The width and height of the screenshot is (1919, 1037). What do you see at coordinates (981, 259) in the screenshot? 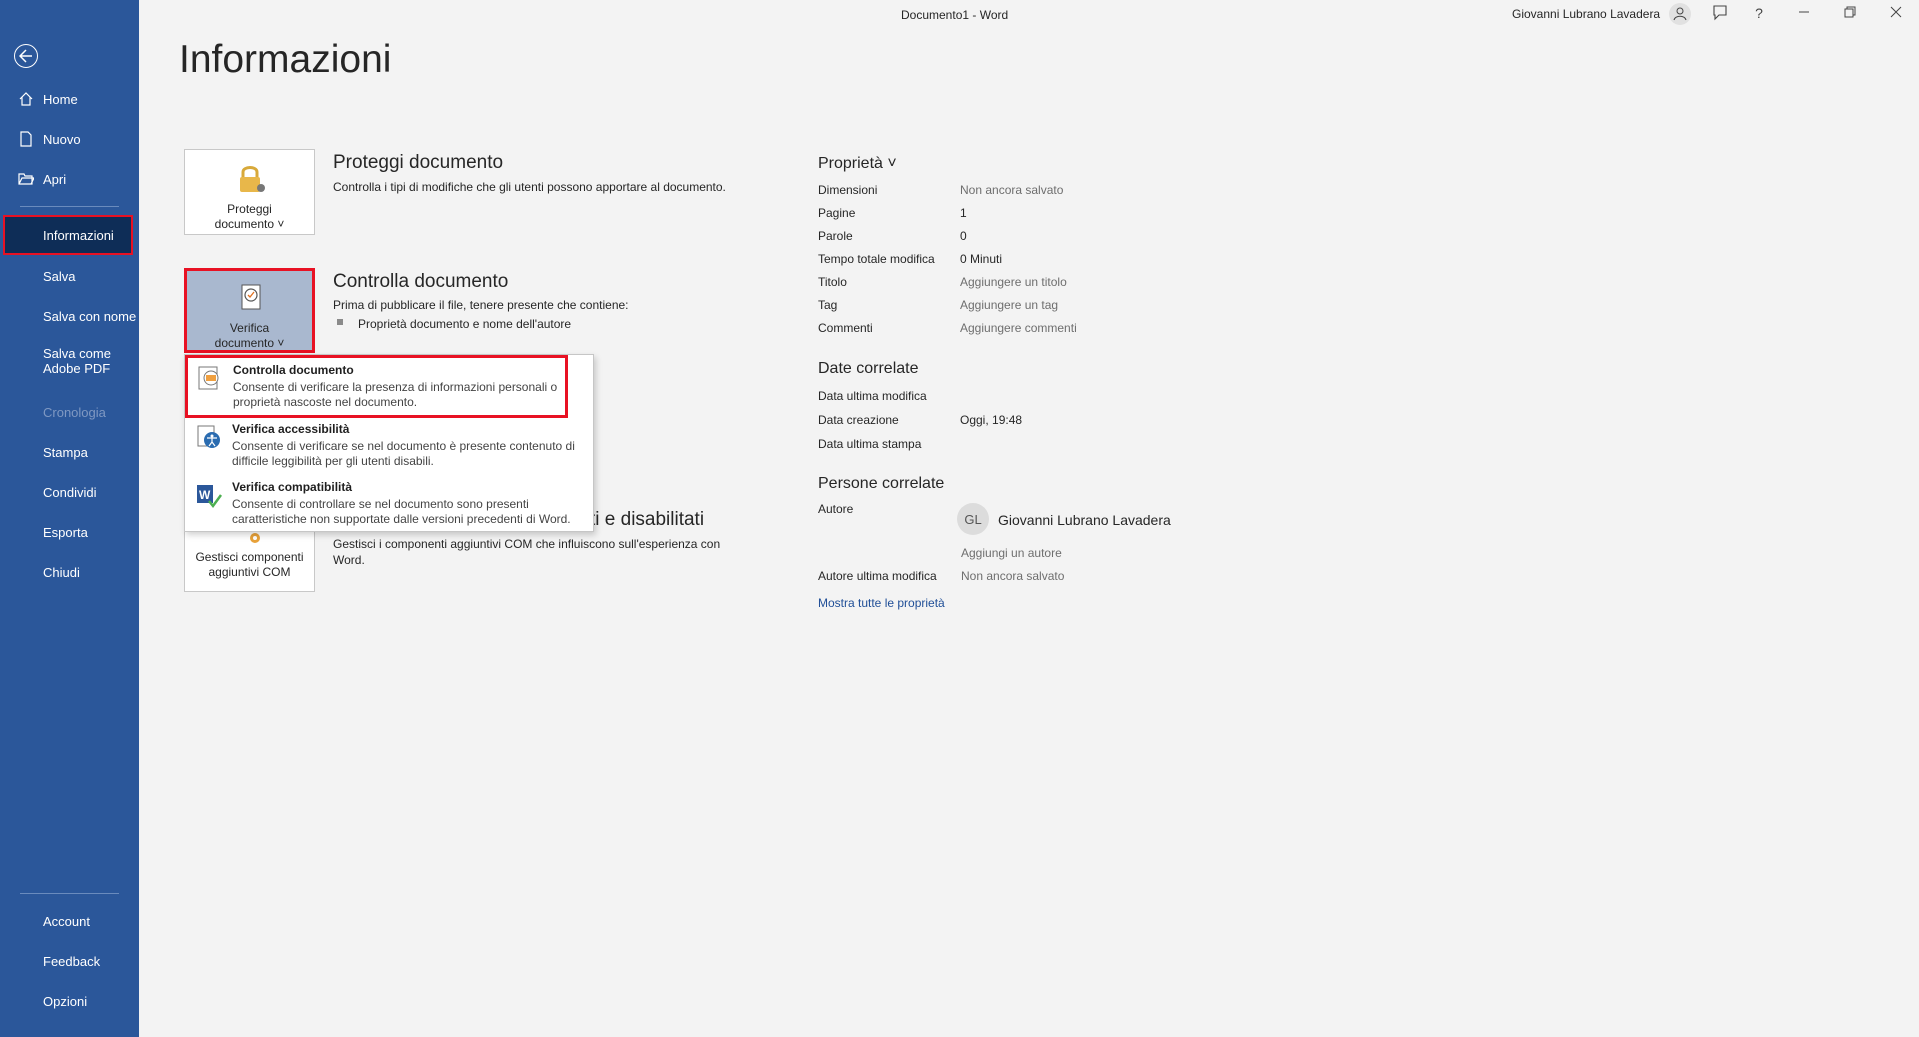
I see `prop-value: 0 Minuti` at bounding box center [981, 259].